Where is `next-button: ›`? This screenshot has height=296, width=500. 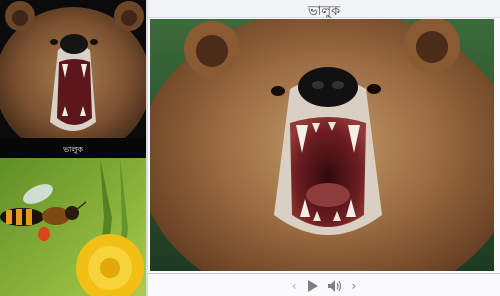
next-button: › is located at coordinates (354, 286).